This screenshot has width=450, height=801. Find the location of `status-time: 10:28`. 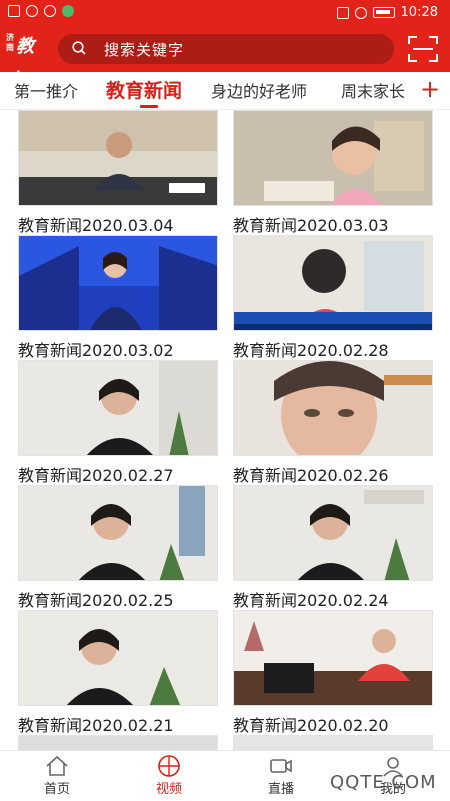

status-time: 10:28 is located at coordinates (419, 12).